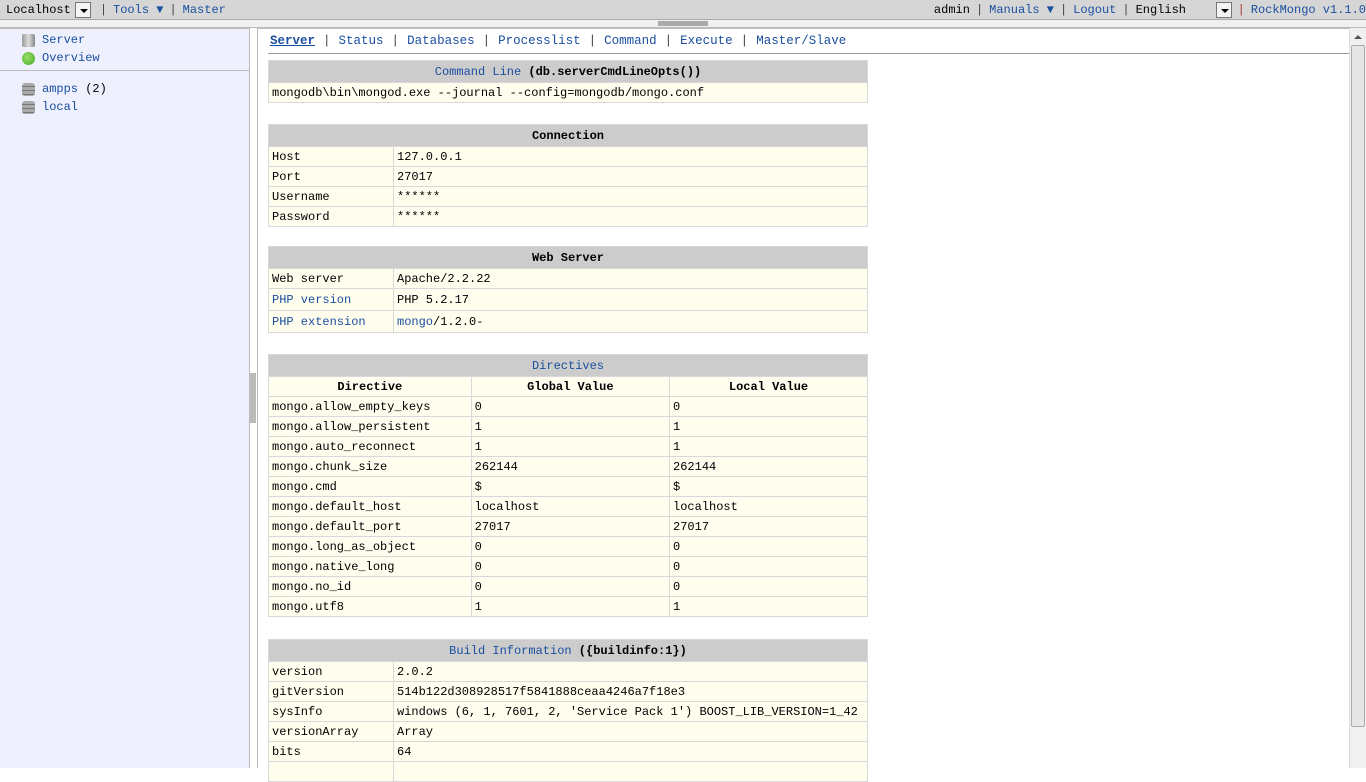 The width and height of the screenshot is (1366, 782). What do you see at coordinates (1176, 10) in the screenshot?
I see `language-select: English` at bounding box center [1176, 10].